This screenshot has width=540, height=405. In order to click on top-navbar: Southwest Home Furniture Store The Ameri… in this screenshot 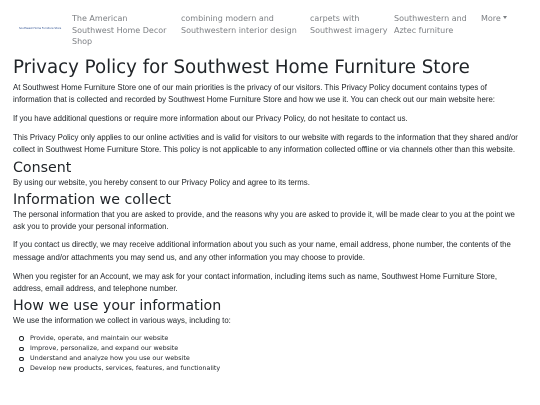, I will do `click(270, 26)`.